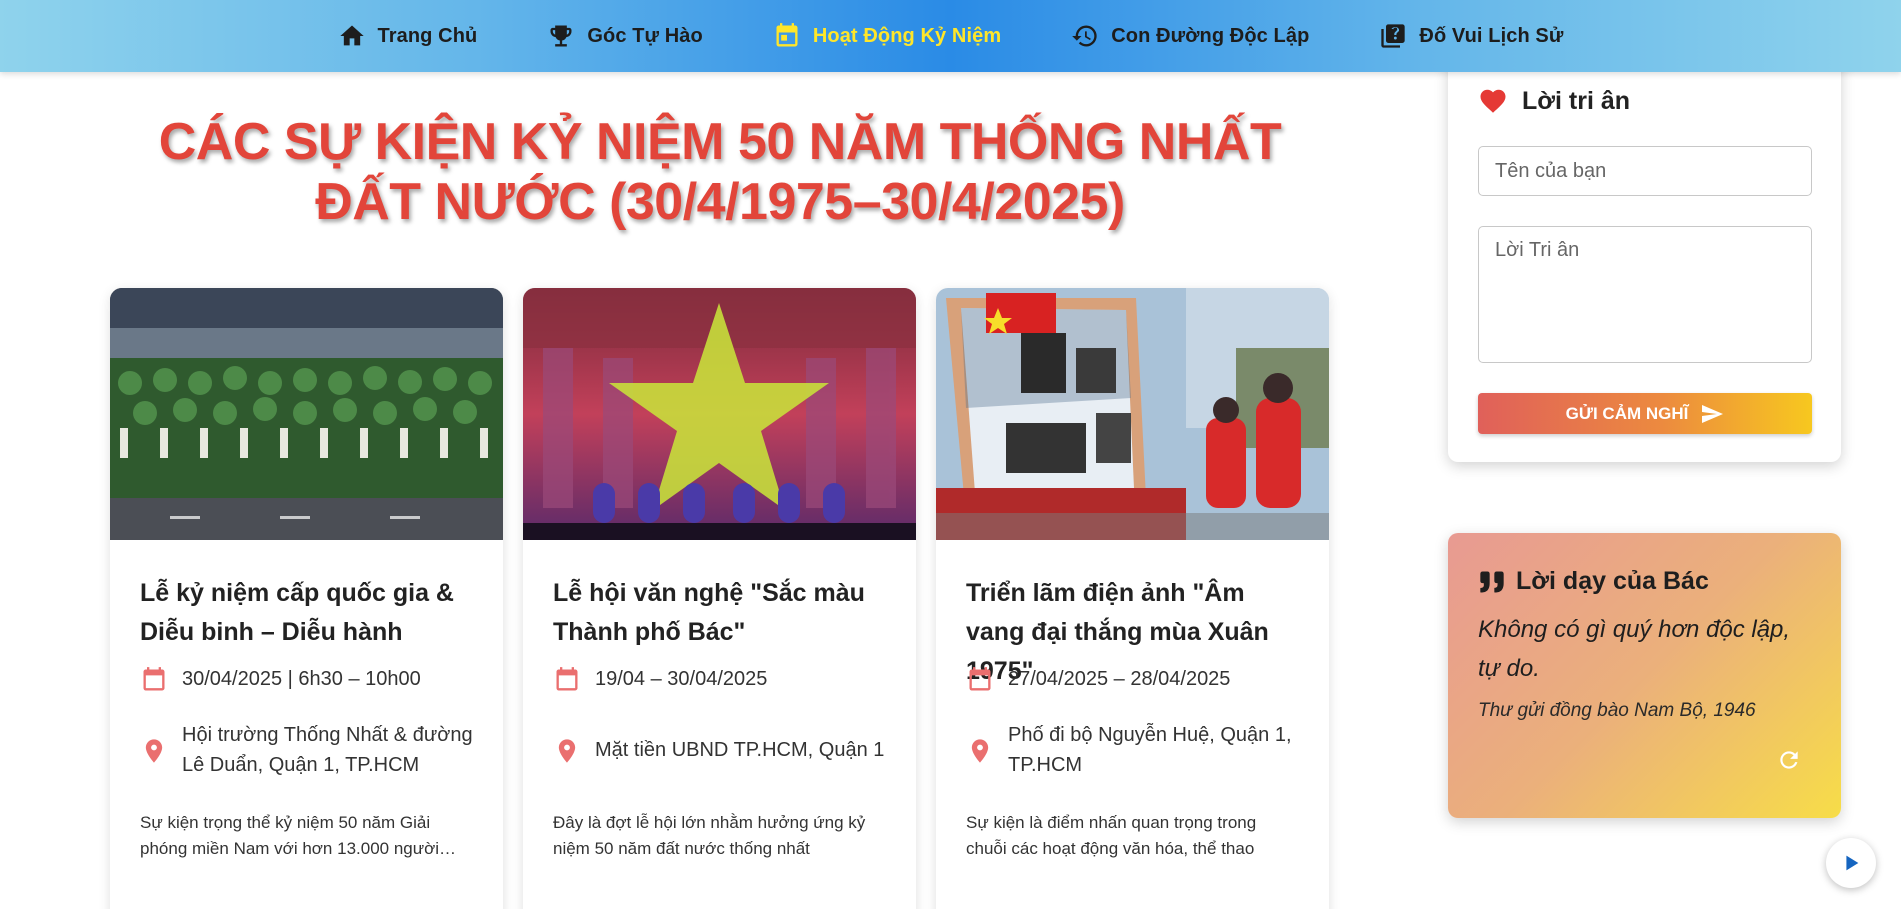 The image size is (1901, 909). I want to click on nav-label: Con Đường Độc Lập, so click(1210, 35).